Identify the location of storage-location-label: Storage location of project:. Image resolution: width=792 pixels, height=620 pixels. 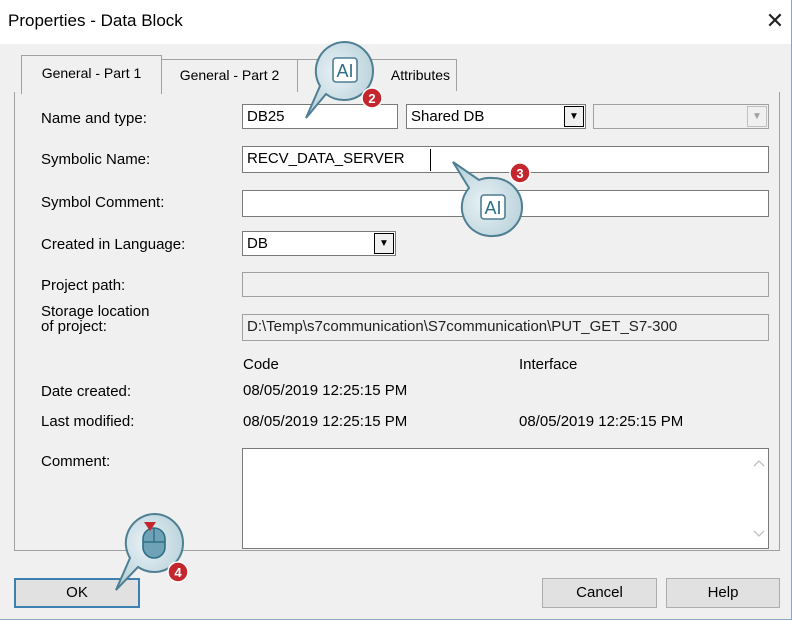
(95, 319).